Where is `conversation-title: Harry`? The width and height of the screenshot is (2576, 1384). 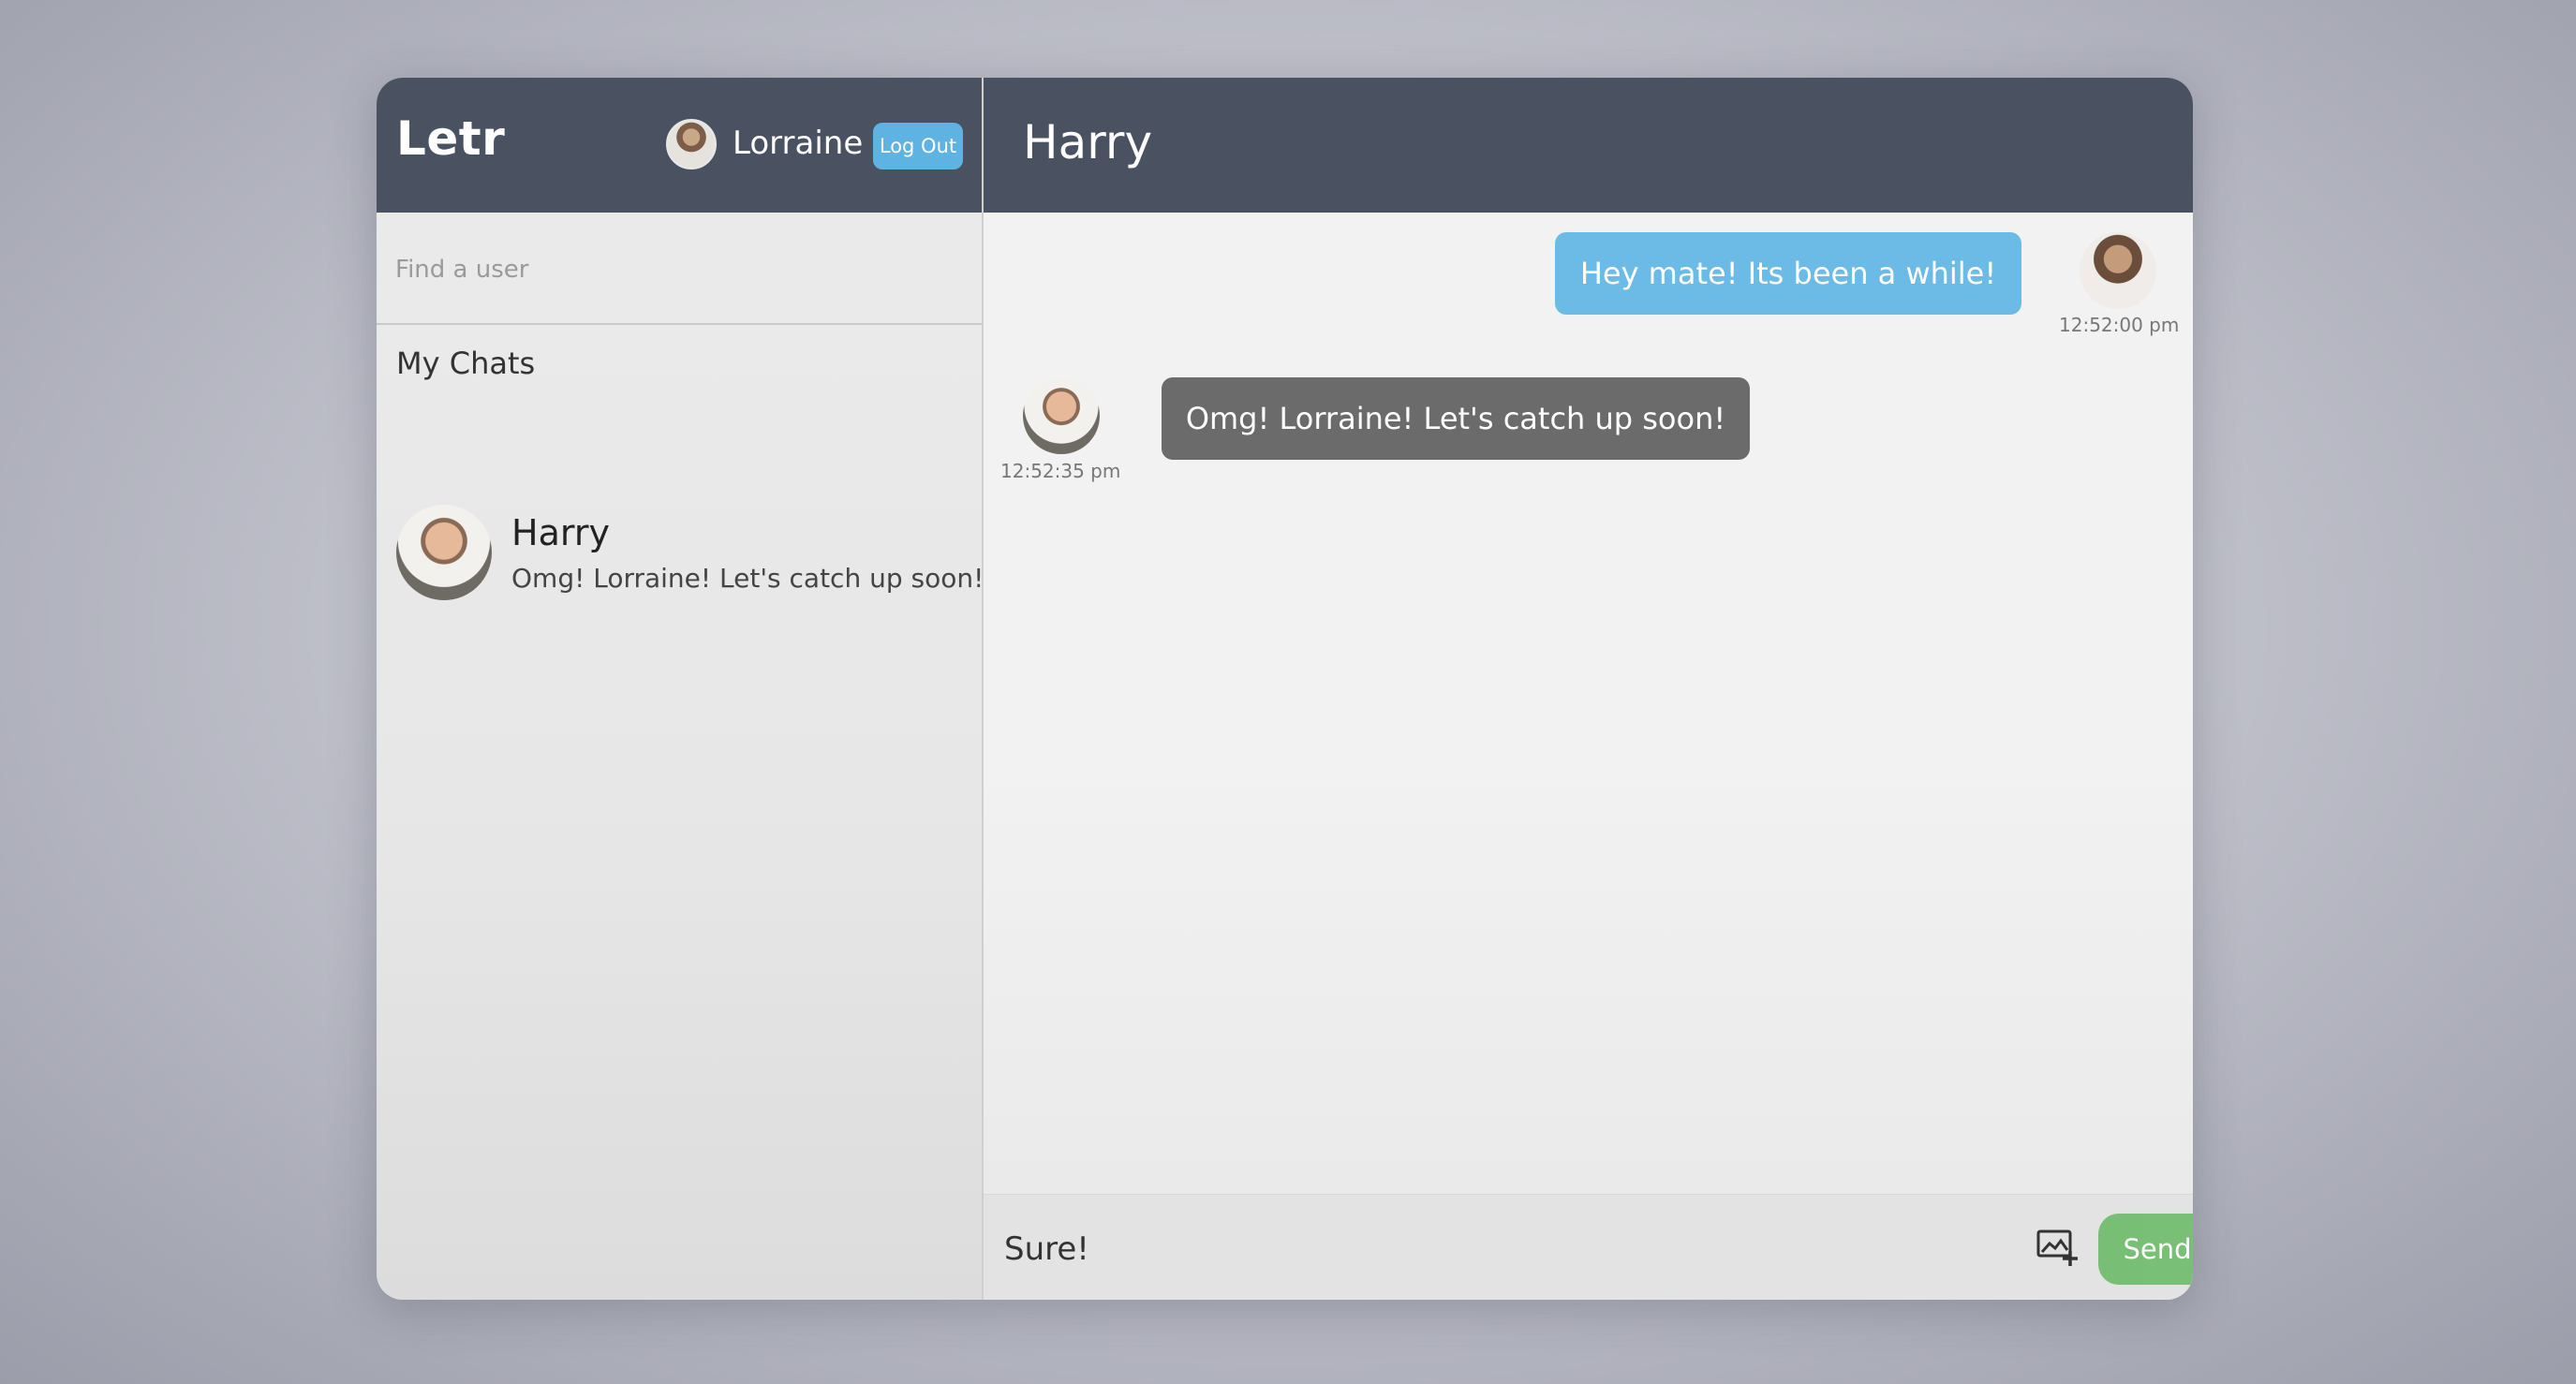
conversation-title: Harry is located at coordinates (1088, 142).